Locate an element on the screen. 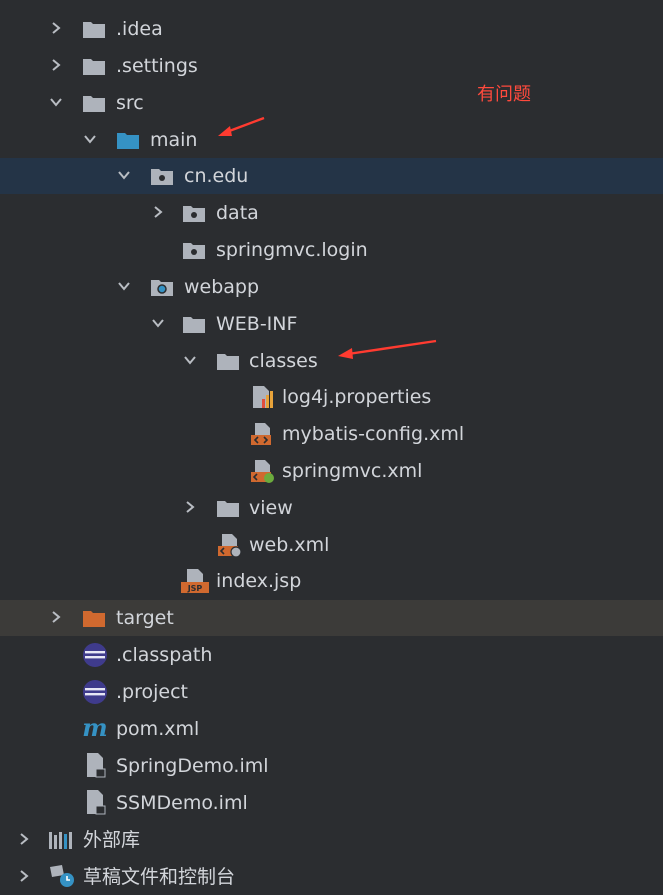 The image size is (663, 895). tree-item-label: pom.xml is located at coordinates (158, 729).